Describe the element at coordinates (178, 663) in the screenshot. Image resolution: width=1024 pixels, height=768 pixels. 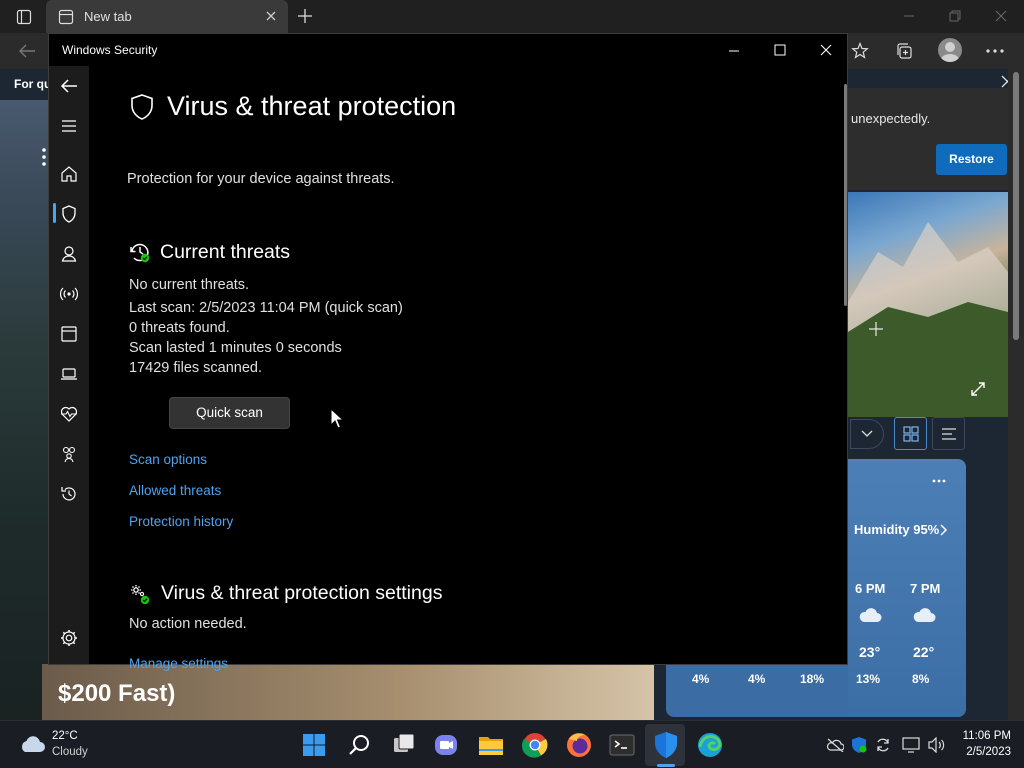
I see `manage-settings-link: Manage settings` at that location.